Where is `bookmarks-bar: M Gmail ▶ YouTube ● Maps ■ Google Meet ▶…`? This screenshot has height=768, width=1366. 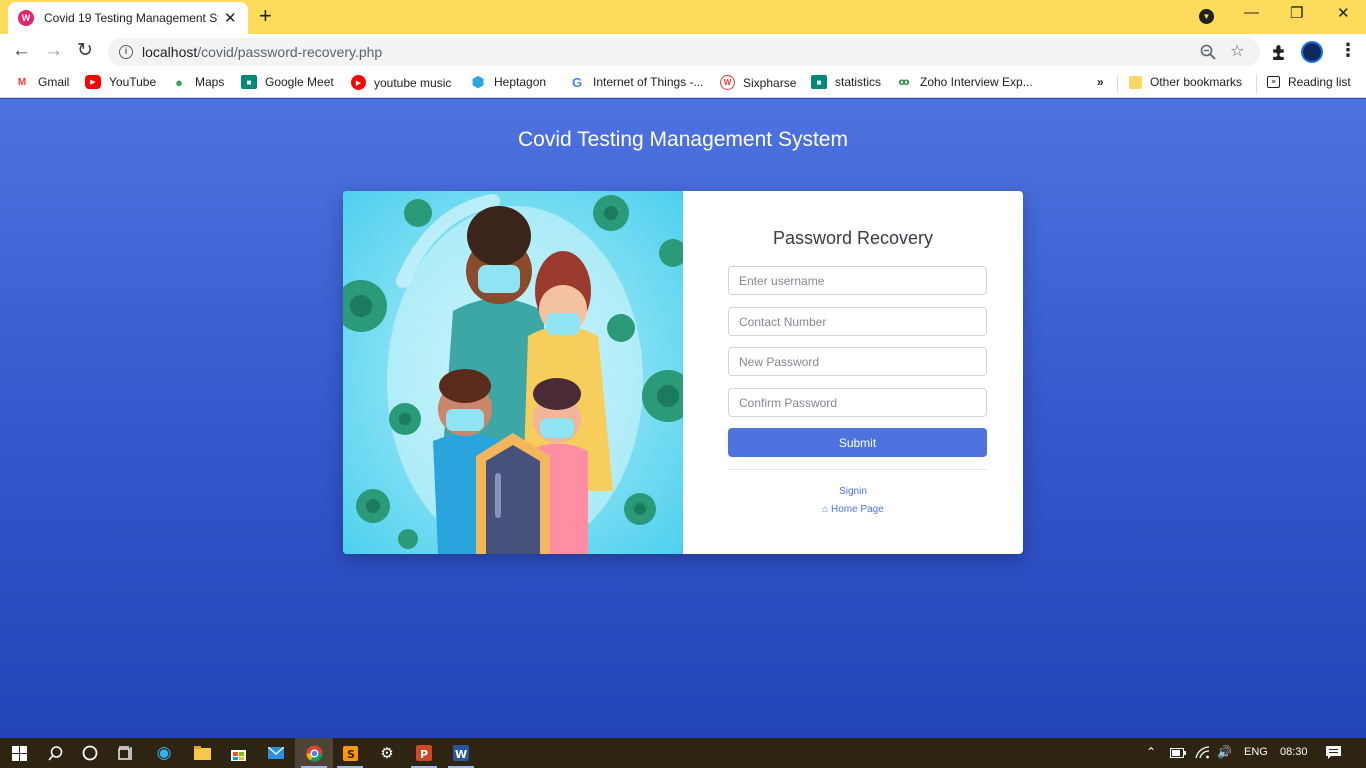 bookmarks-bar: M Gmail ▶ YouTube ● Maps ■ Google Meet ▶… is located at coordinates (683, 84).